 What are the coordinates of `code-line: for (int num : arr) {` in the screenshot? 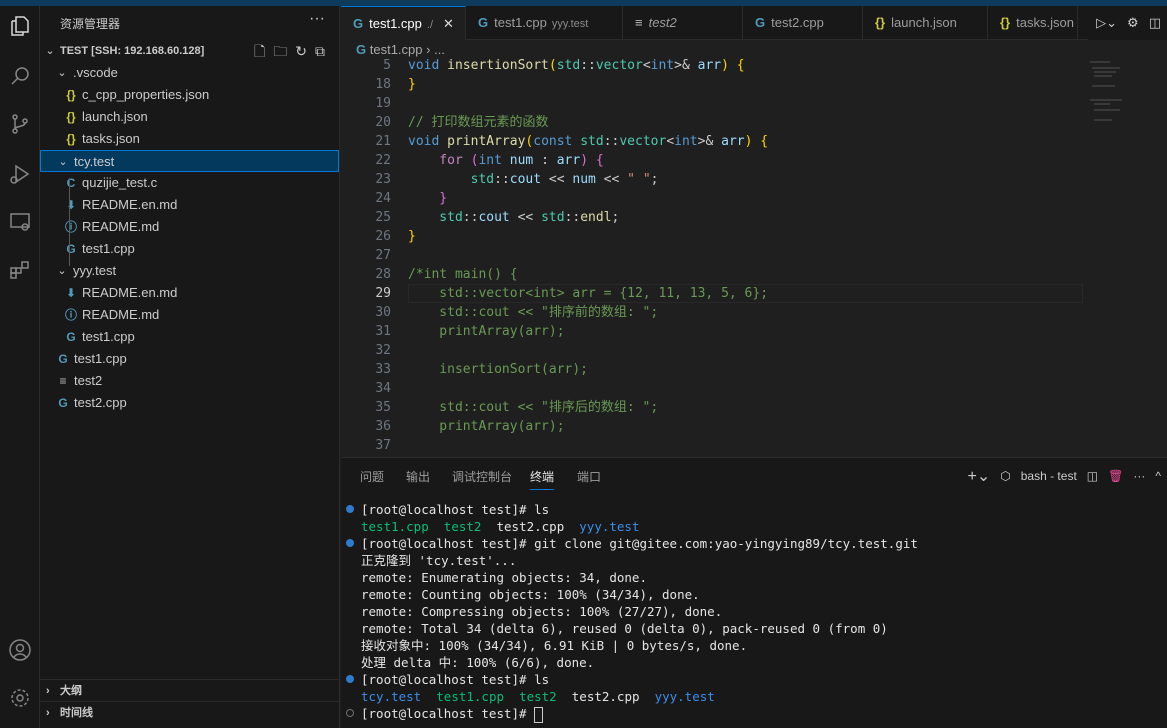 It's located at (506, 160).